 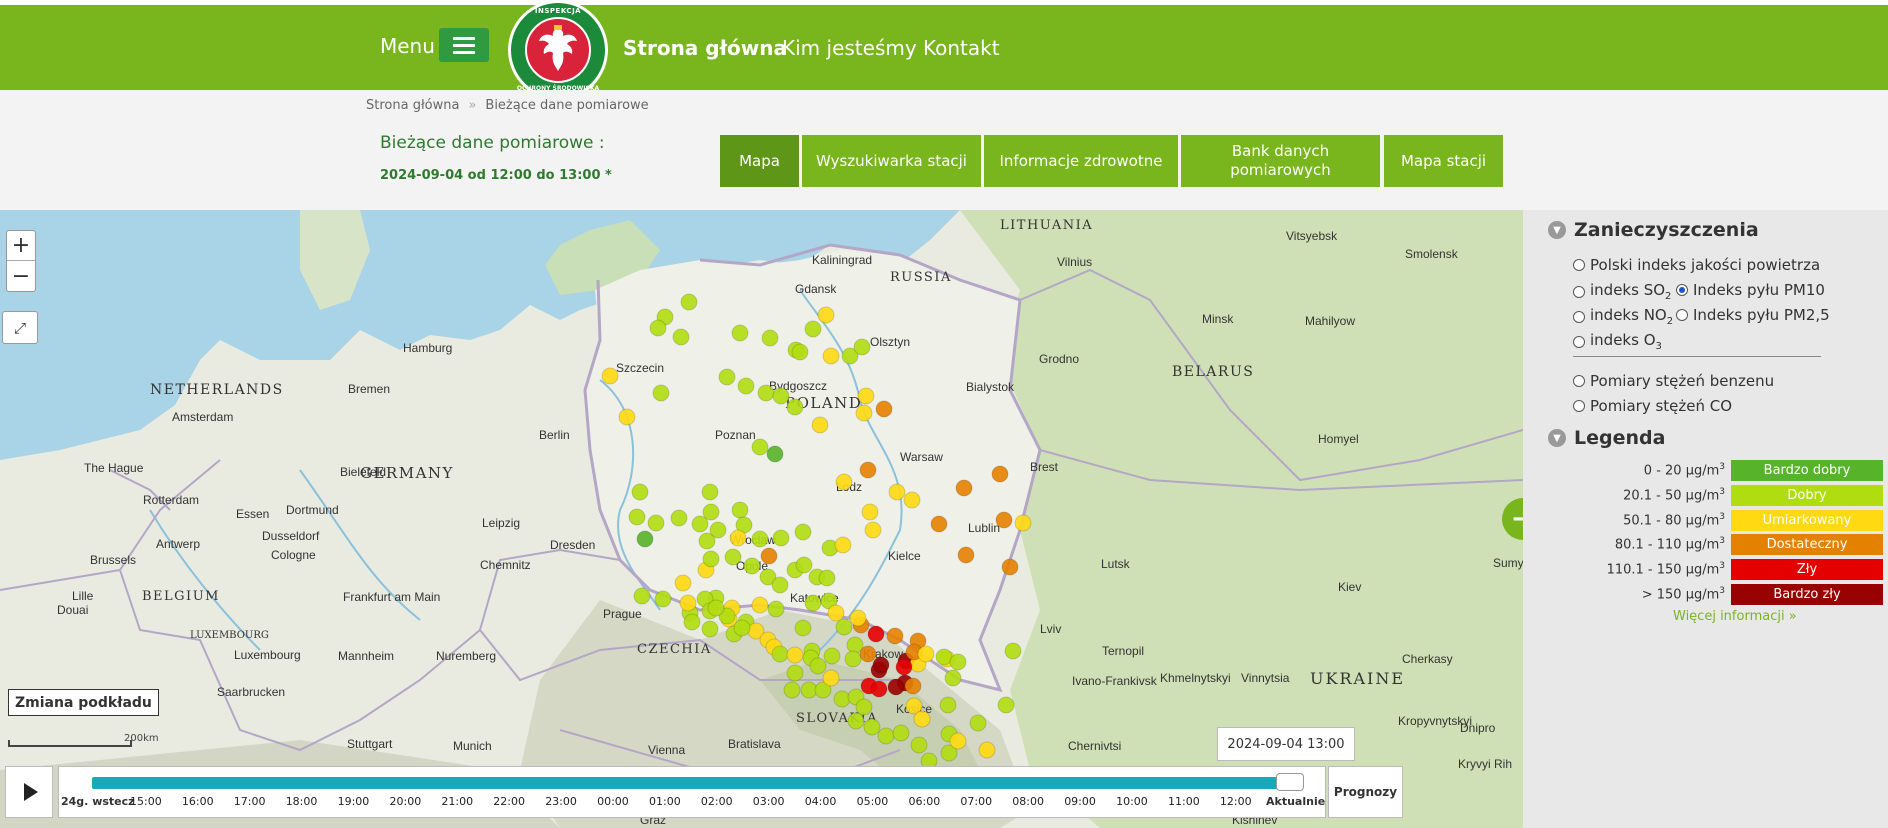 I want to click on nav-contact-link: Kontakt, so click(x=961, y=48).